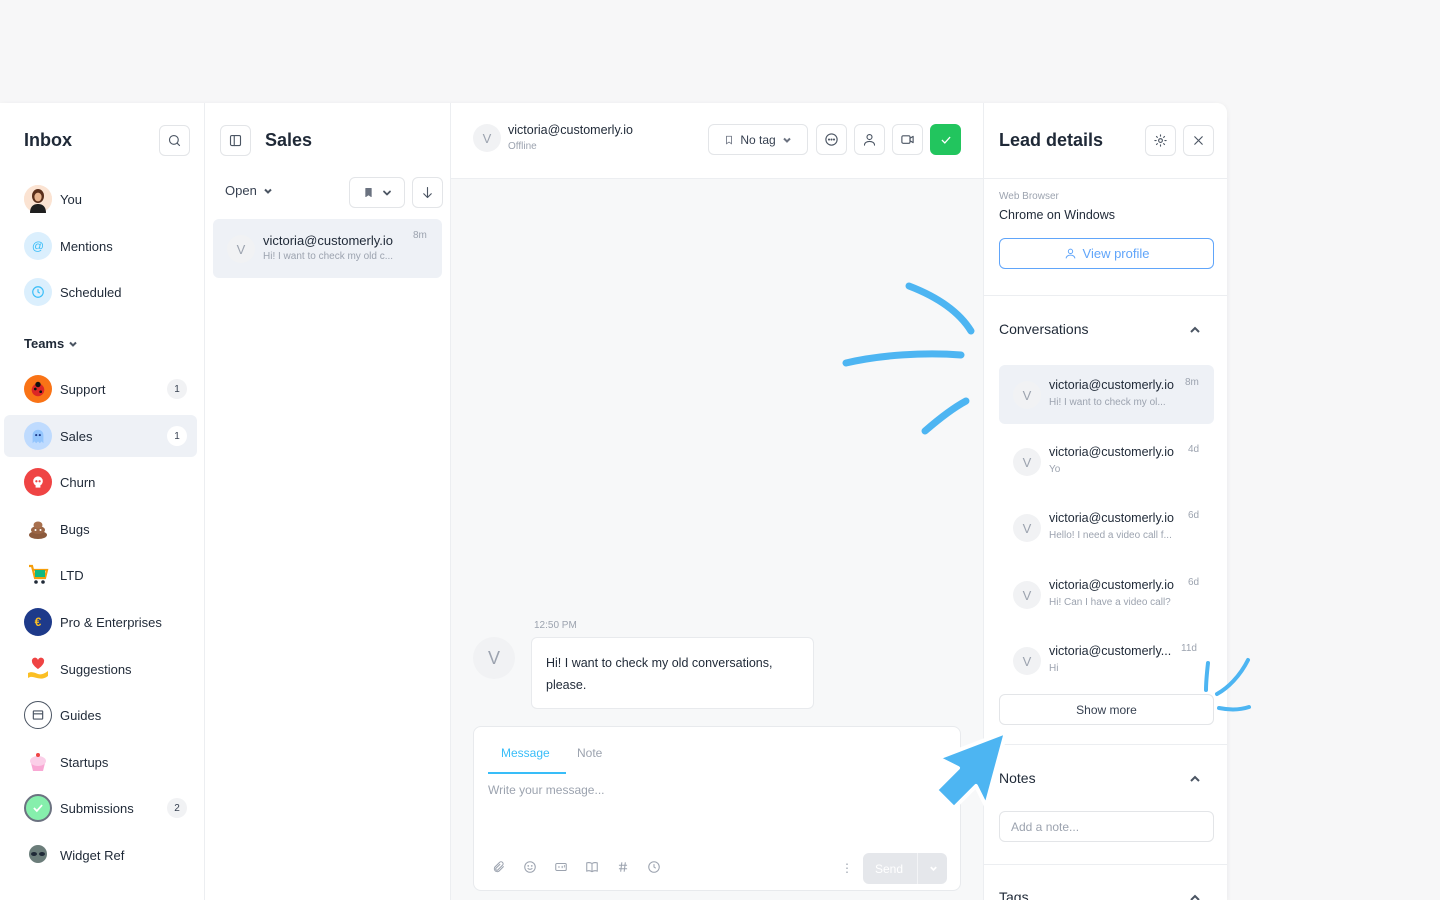 The width and height of the screenshot is (1440, 900). I want to click on more-vertical-icon: ⋮, so click(847, 868).